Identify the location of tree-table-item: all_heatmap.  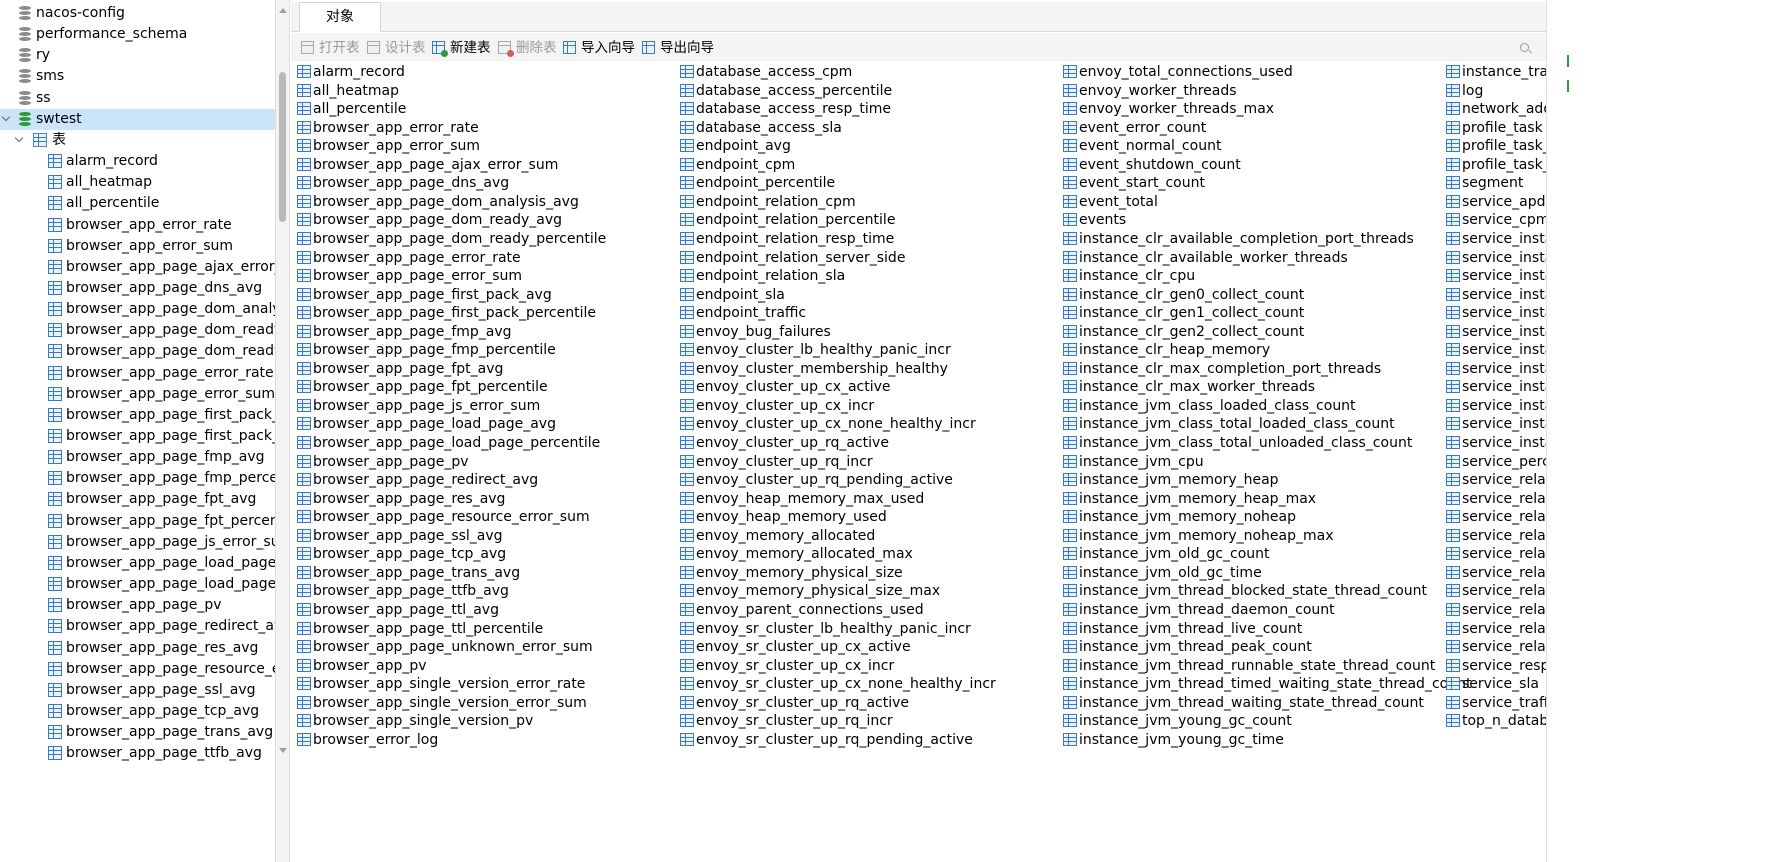
(137, 182).